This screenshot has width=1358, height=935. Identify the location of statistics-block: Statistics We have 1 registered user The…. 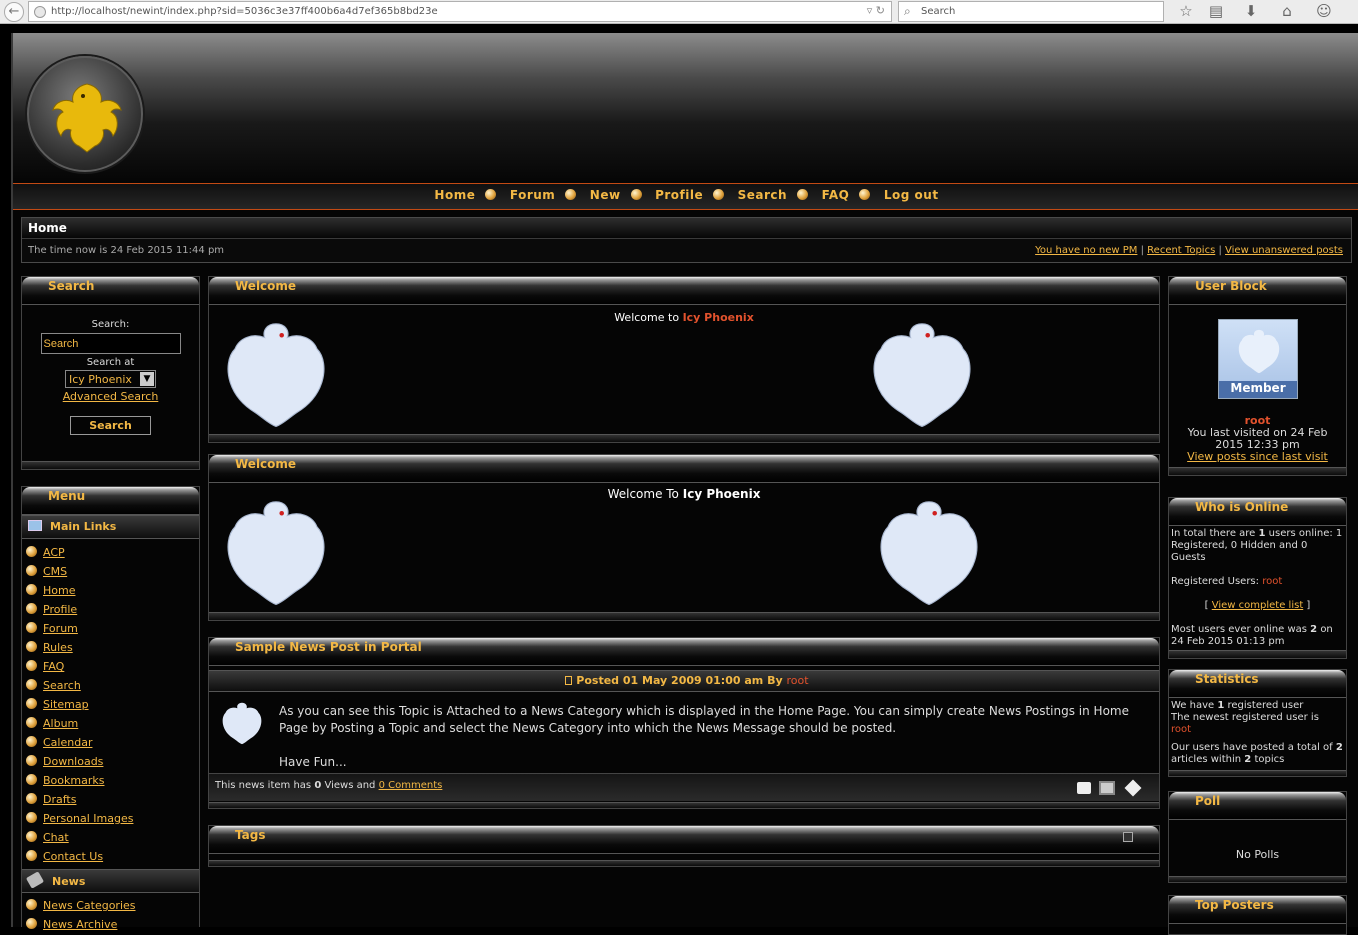
(1257, 723).